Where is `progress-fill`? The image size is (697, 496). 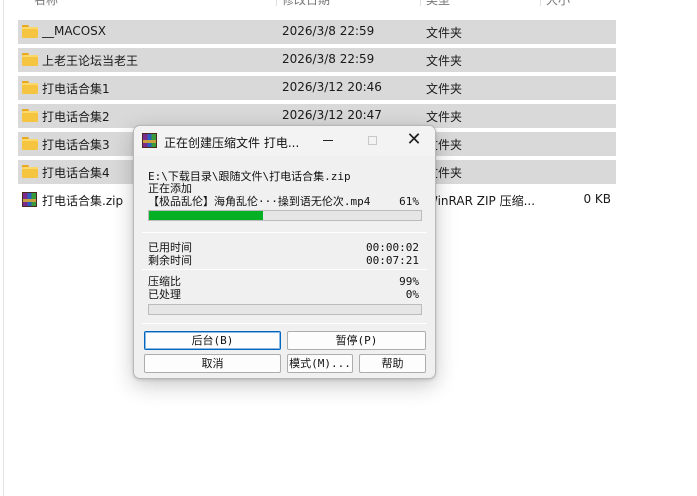 progress-fill is located at coordinates (206, 215).